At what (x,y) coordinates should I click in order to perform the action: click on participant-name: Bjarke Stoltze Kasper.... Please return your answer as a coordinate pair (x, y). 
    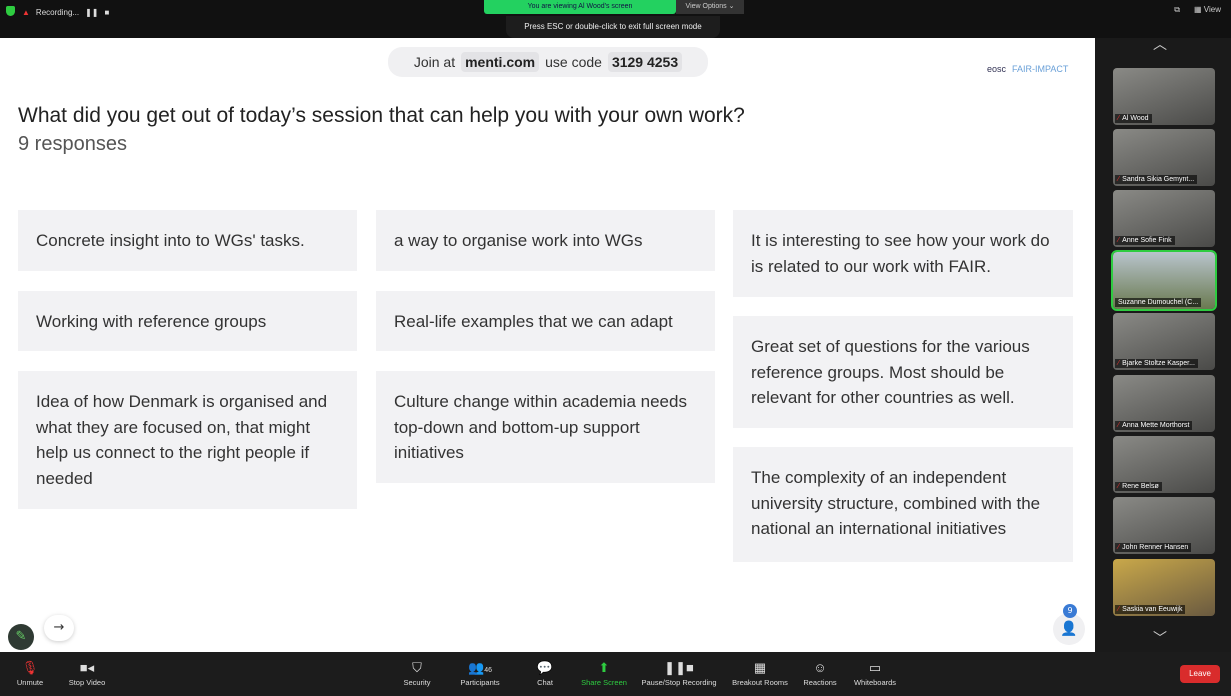
    Looking at the image, I should click on (1158, 363).